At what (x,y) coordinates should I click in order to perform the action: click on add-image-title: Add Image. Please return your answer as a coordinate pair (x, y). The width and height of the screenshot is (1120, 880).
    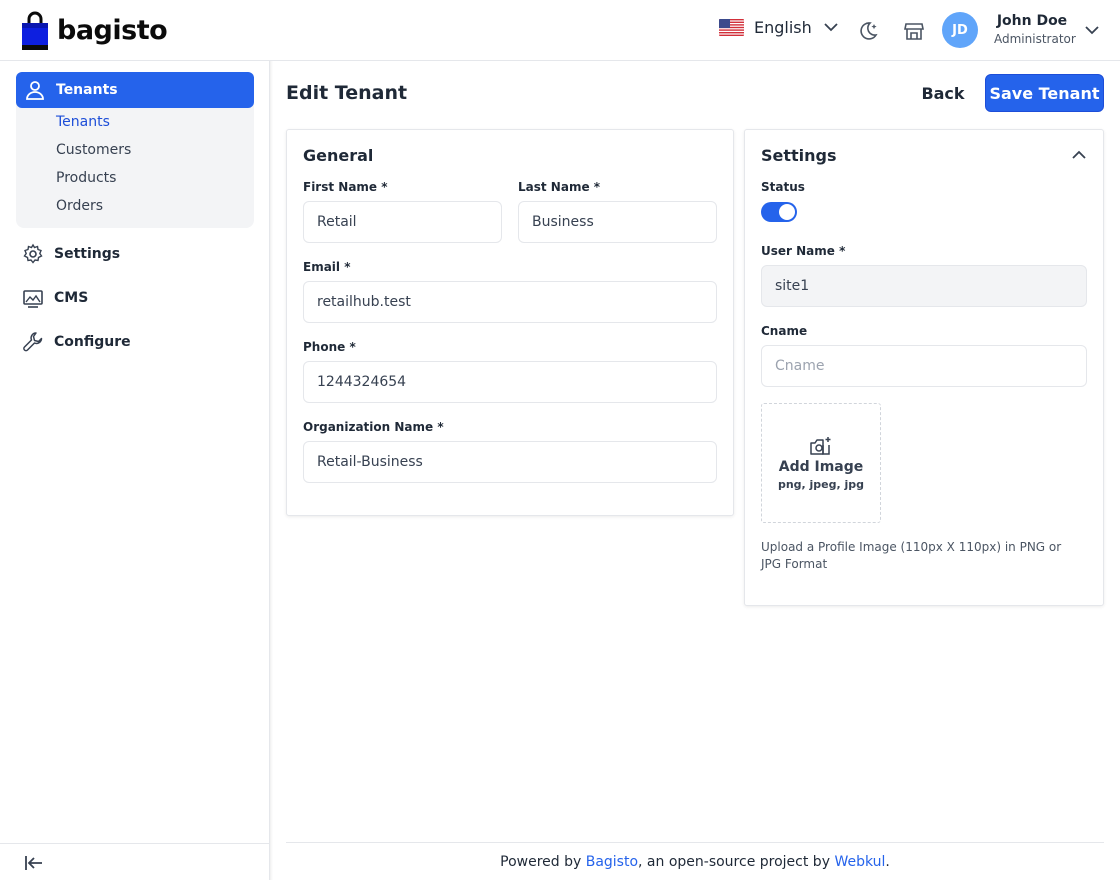
    Looking at the image, I should click on (821, 467).